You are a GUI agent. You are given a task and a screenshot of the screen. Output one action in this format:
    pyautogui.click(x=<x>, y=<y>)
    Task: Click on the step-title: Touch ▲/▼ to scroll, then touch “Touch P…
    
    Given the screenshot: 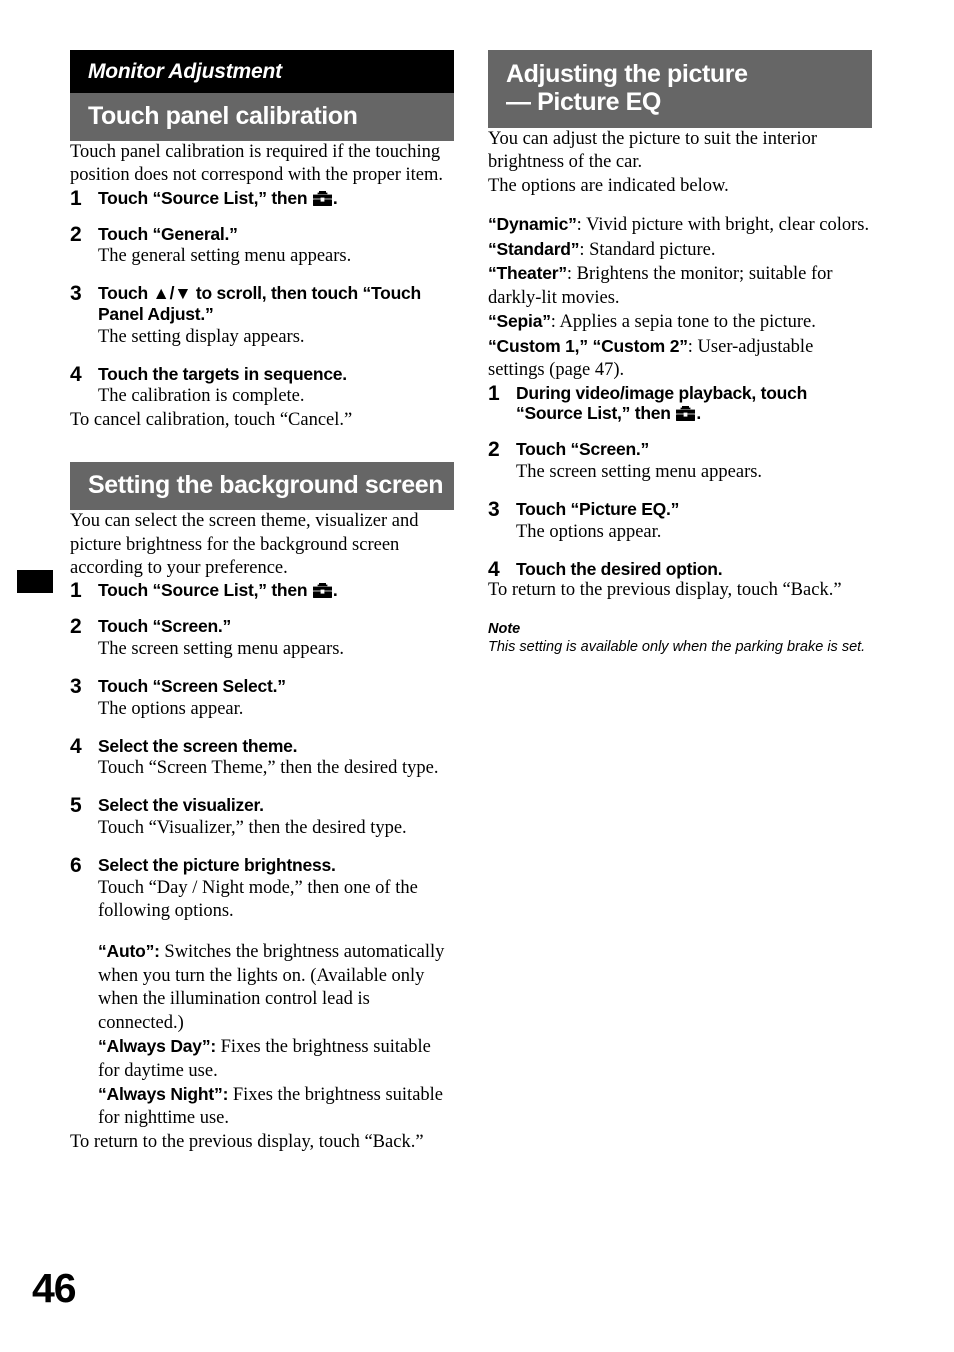 What is the action you would take?
    pyautogui.click(x=259, y=304)
    